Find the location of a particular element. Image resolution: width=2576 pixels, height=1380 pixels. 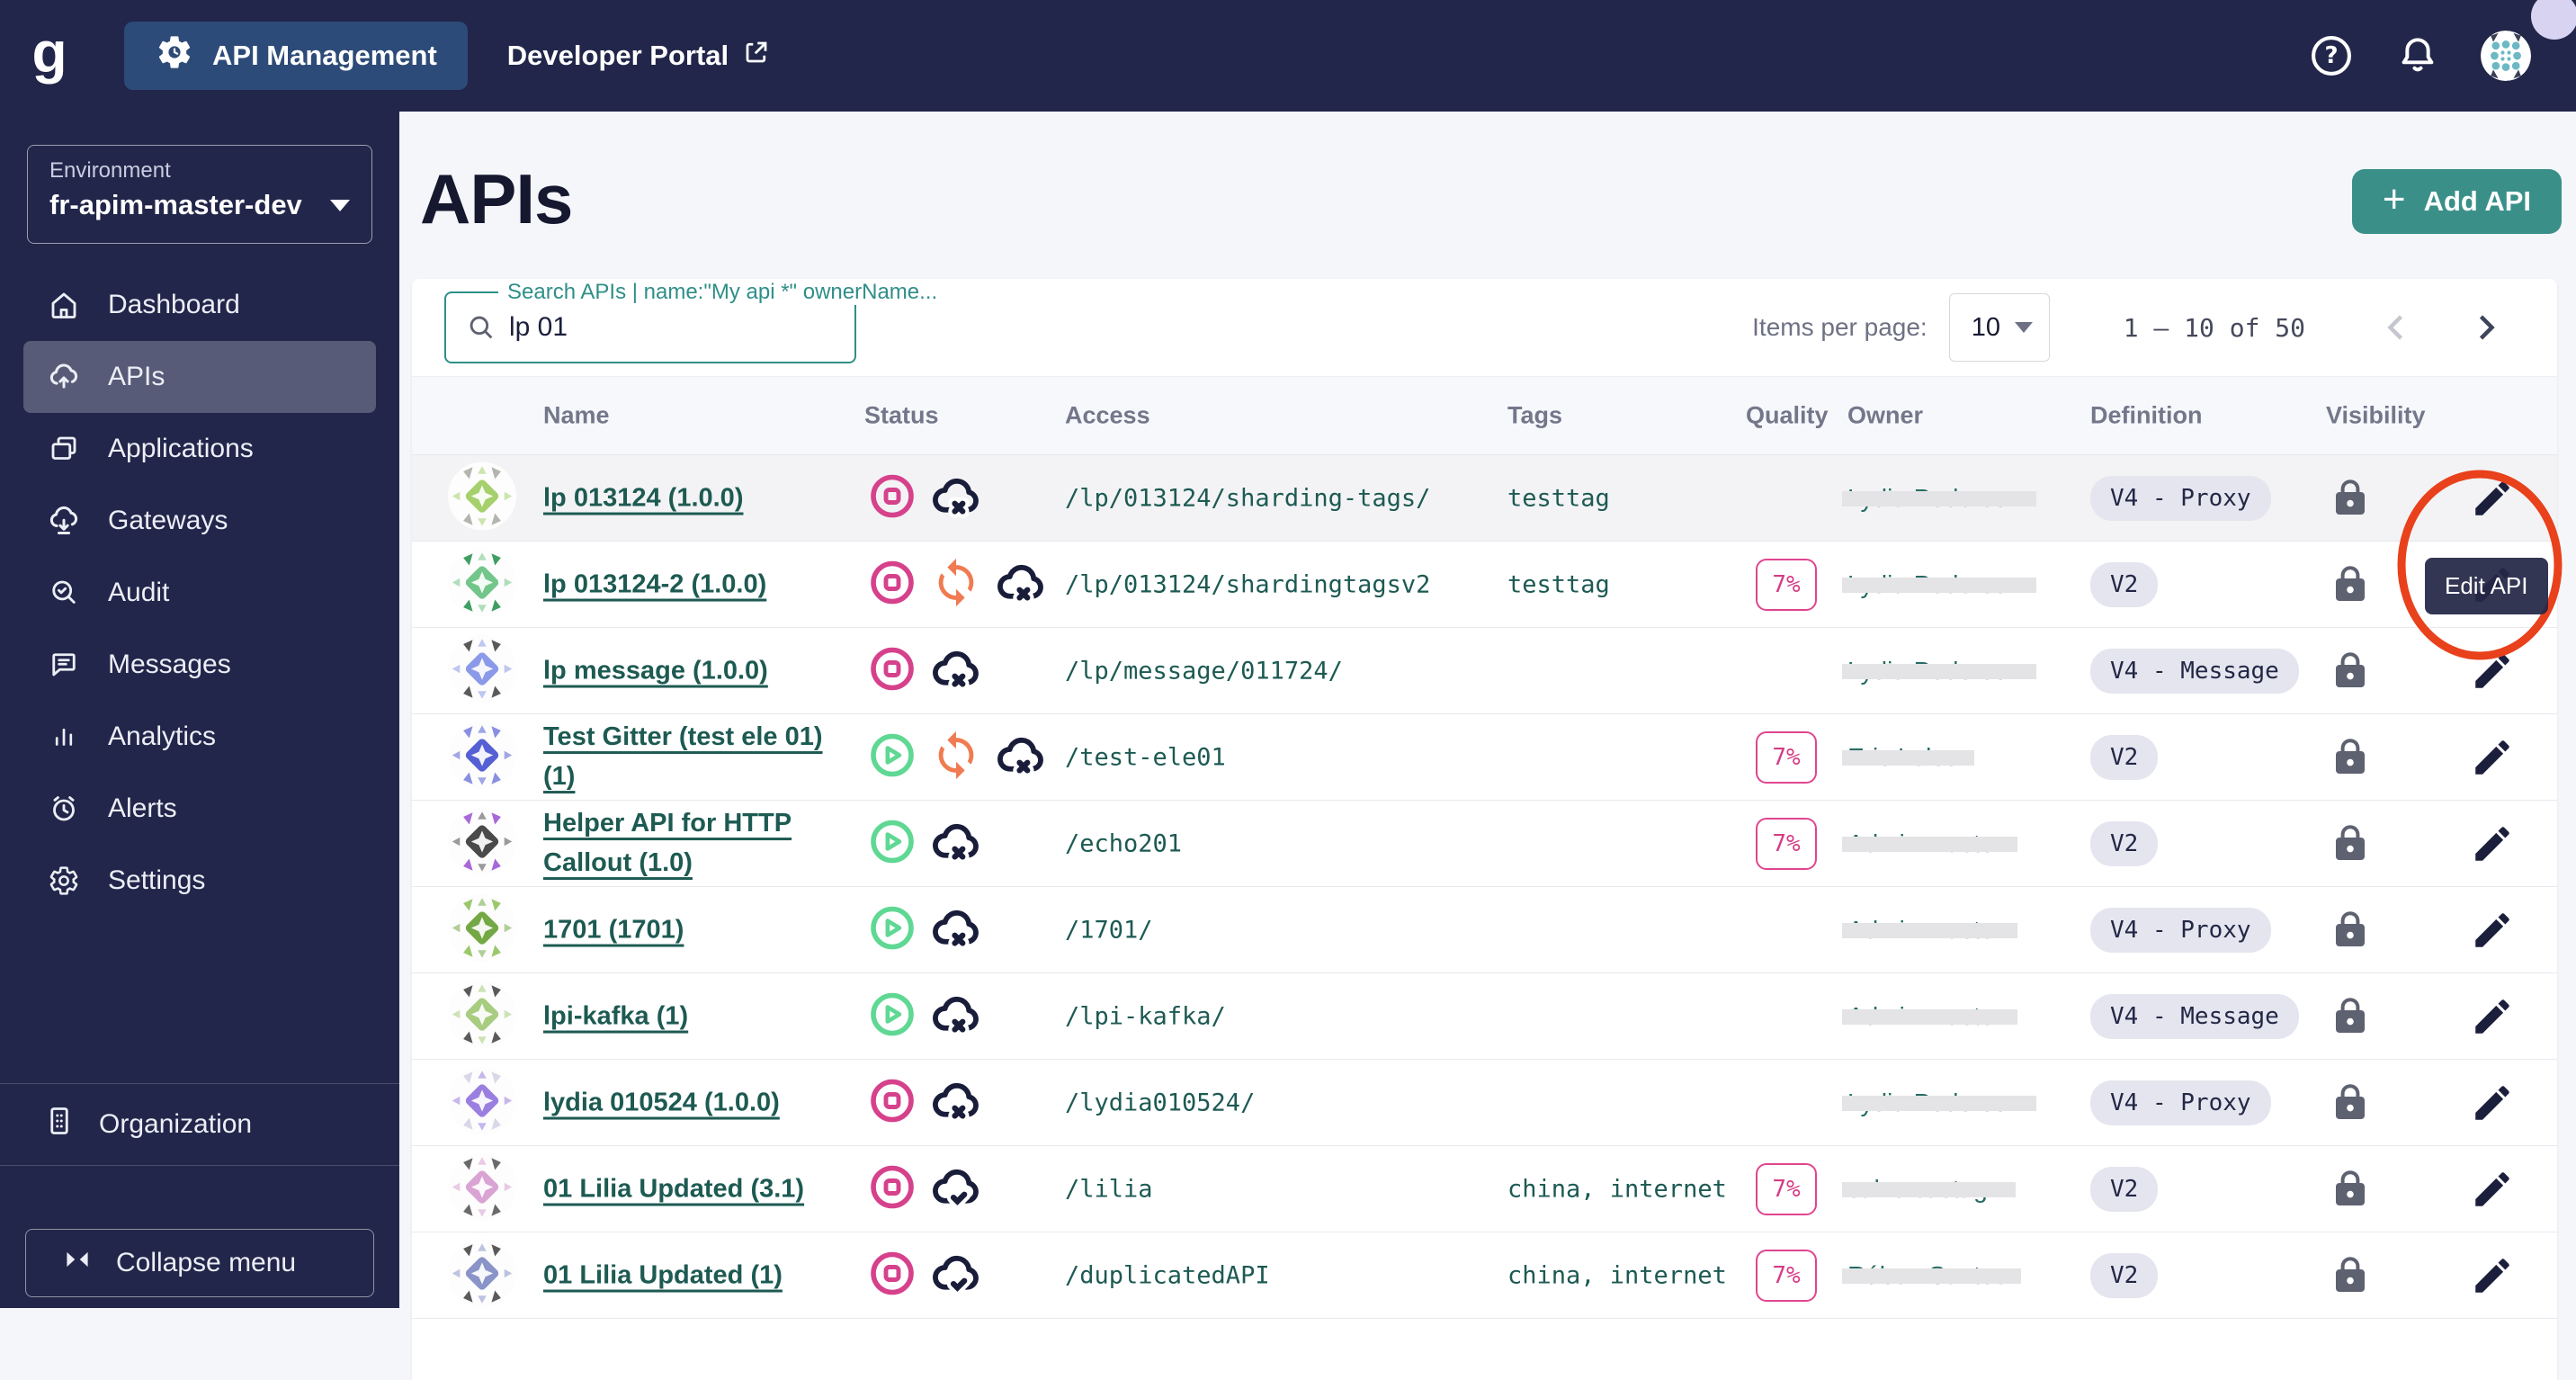

column-header-definition: Definition is located at coordinates (2146, 416).